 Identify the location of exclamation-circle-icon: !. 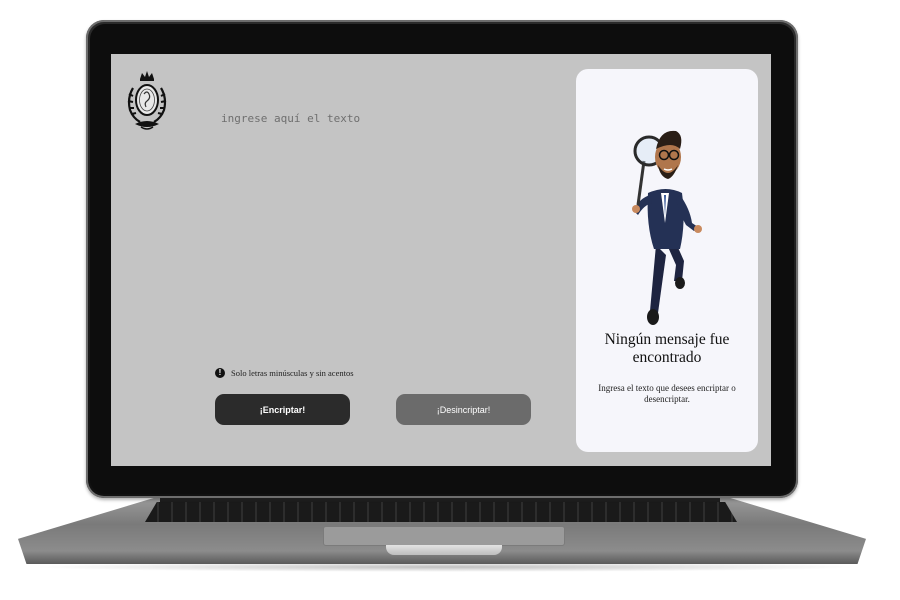
(220, 373).